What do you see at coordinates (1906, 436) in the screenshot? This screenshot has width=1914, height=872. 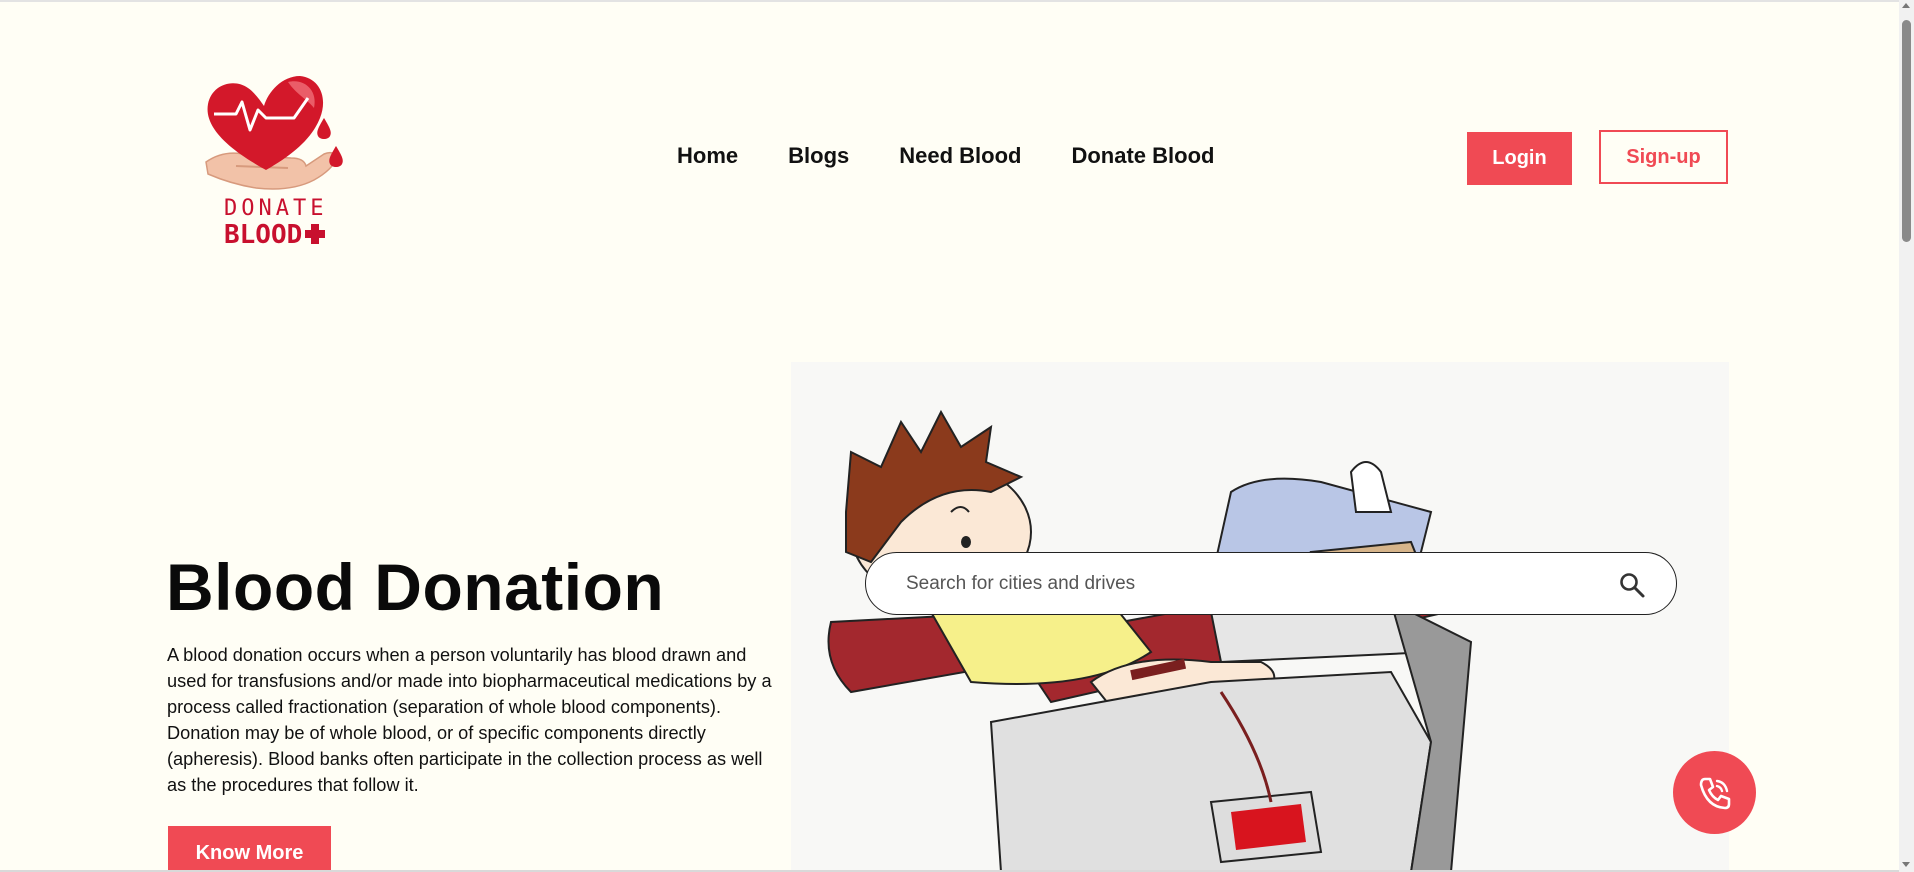 I see `vertical-scrollbar` at bounding box center [1906, 436].